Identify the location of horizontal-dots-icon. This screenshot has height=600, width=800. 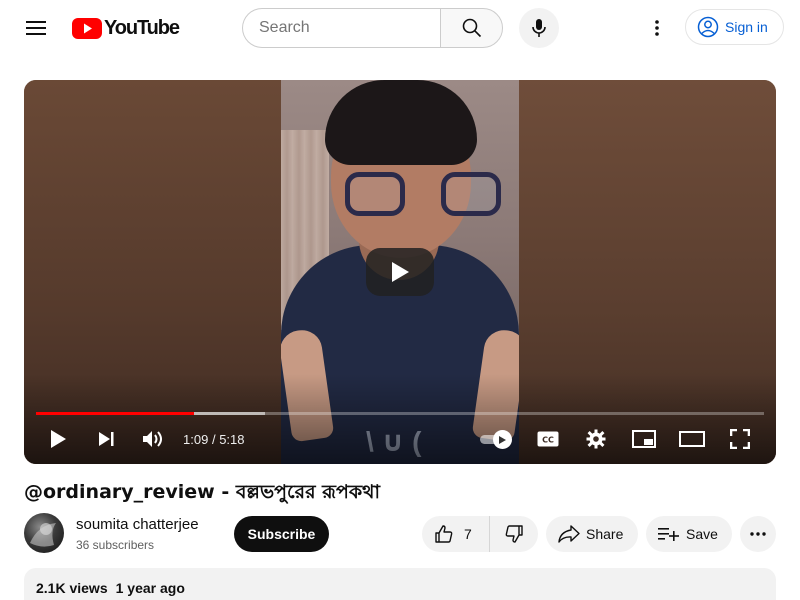
(758, 534).